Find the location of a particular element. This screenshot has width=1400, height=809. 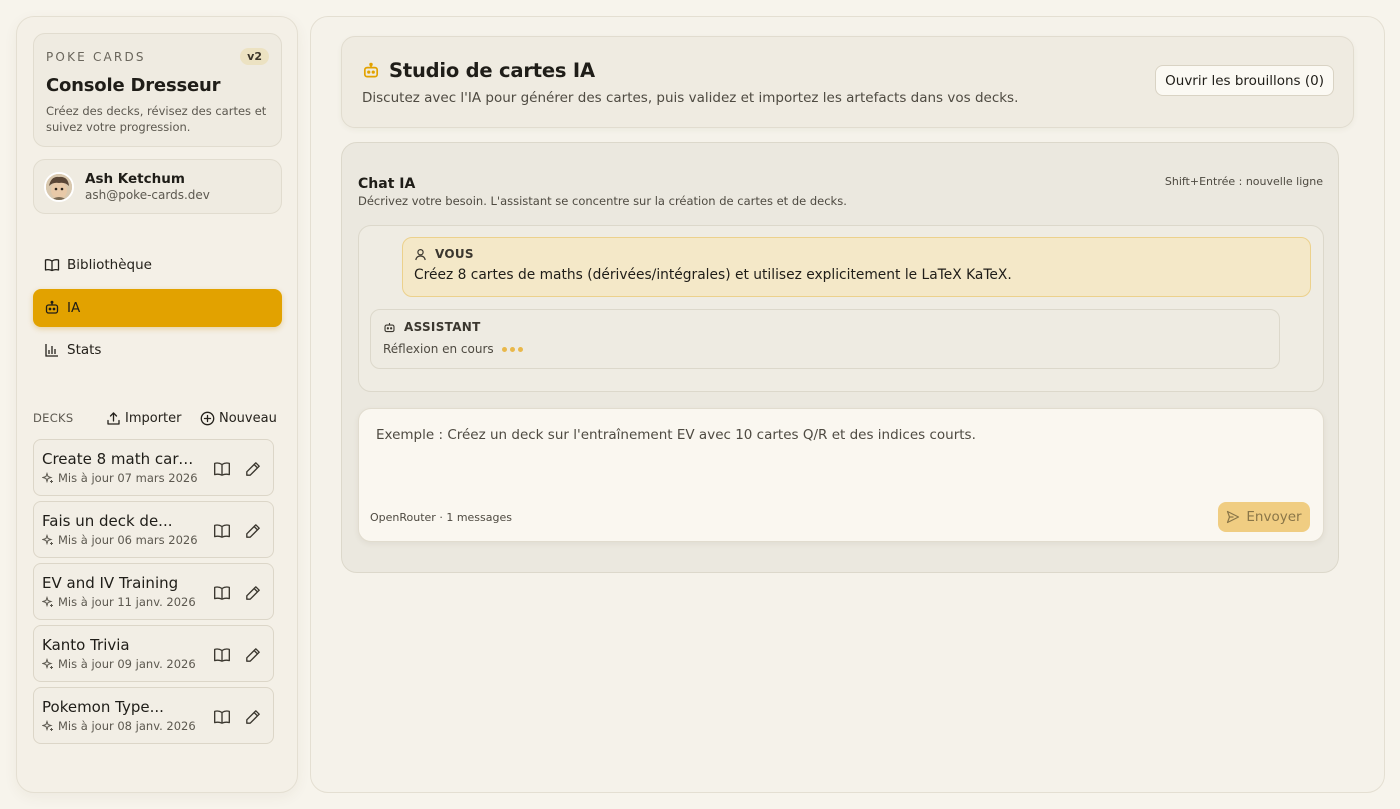

import-label: Importer is located at coordinates (153, 418).